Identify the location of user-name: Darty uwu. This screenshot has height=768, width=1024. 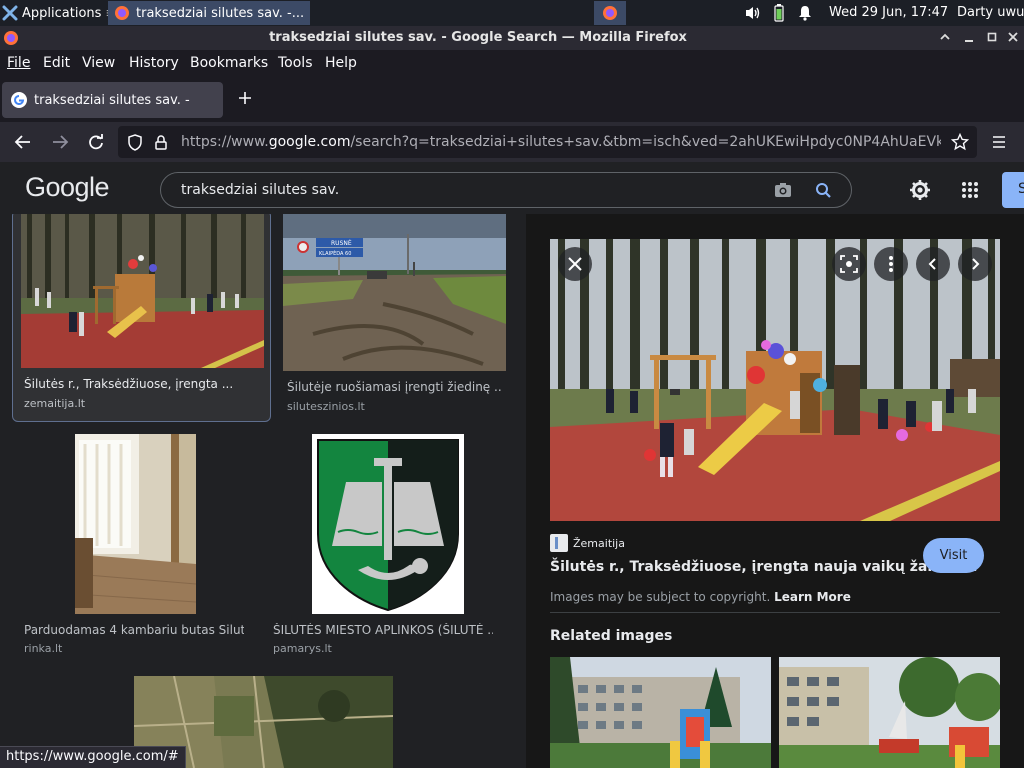
(990, 12).